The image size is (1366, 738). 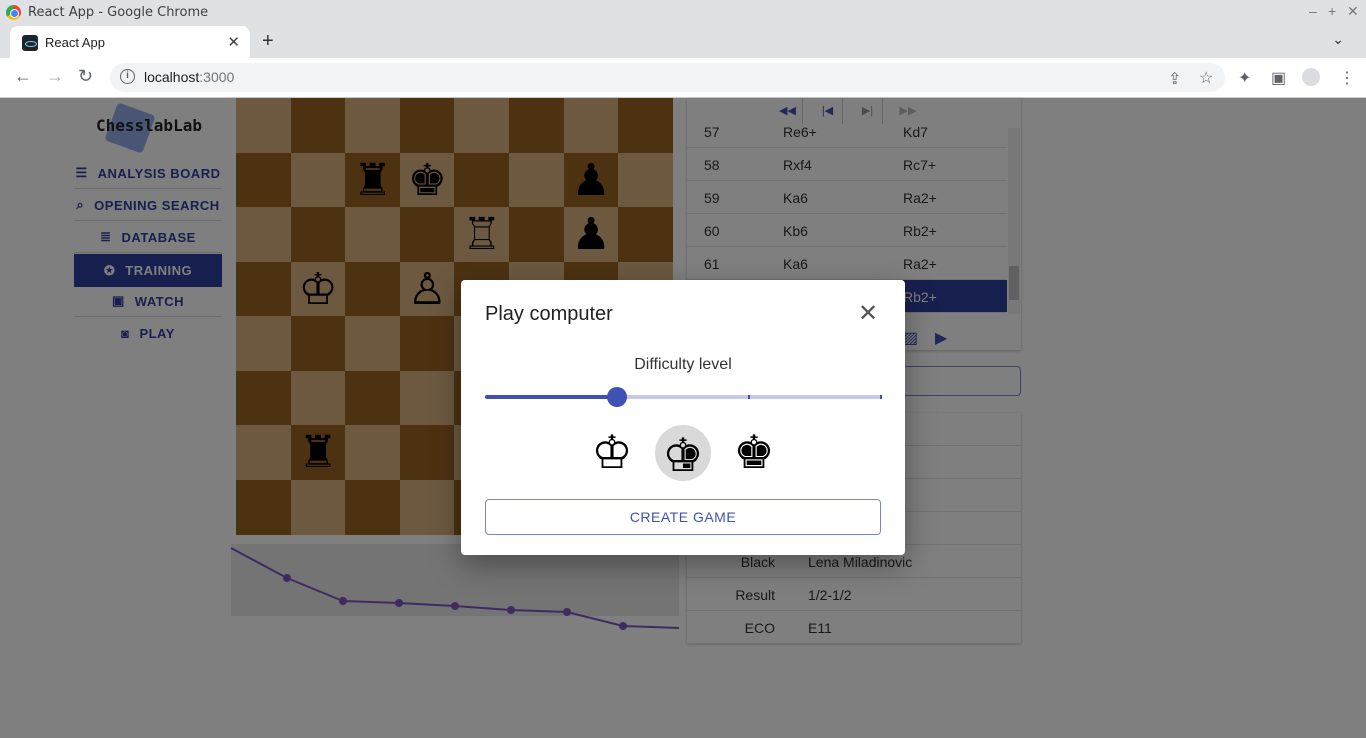 I want to click on chrome-menu-icon: ⋮, so click(x=1347, y=78).